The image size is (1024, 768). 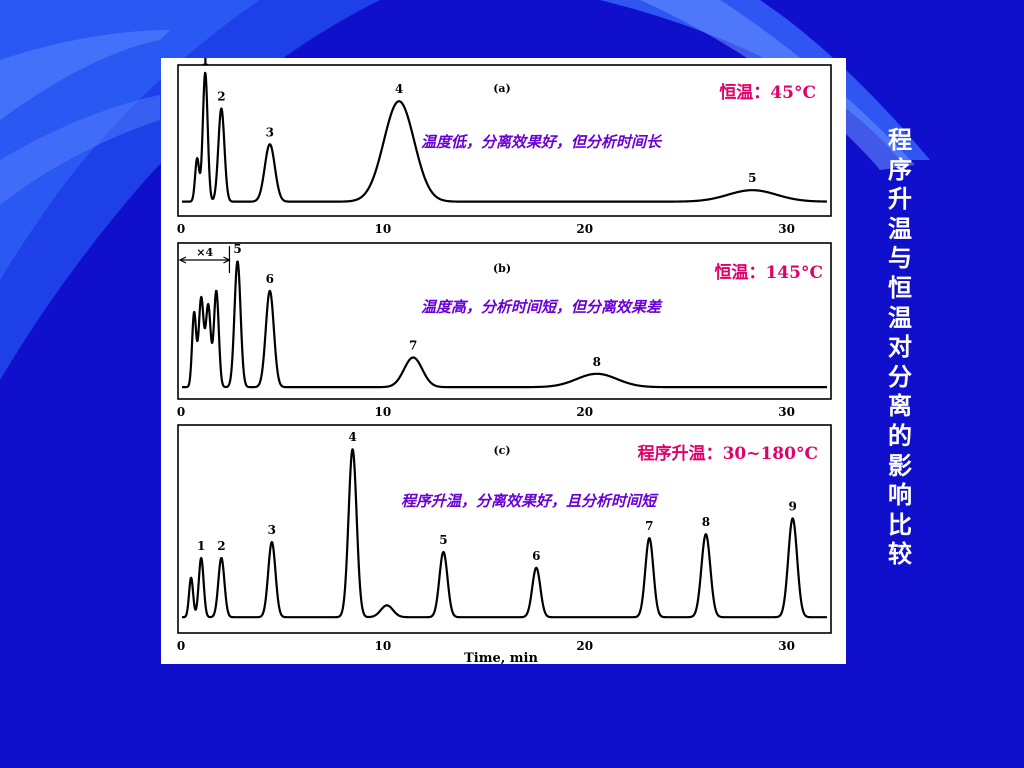 What do you see at coordinates (900, 287) in the screenshot?
I see `slide-title-char: 恒` at bounding box center [900, 287].